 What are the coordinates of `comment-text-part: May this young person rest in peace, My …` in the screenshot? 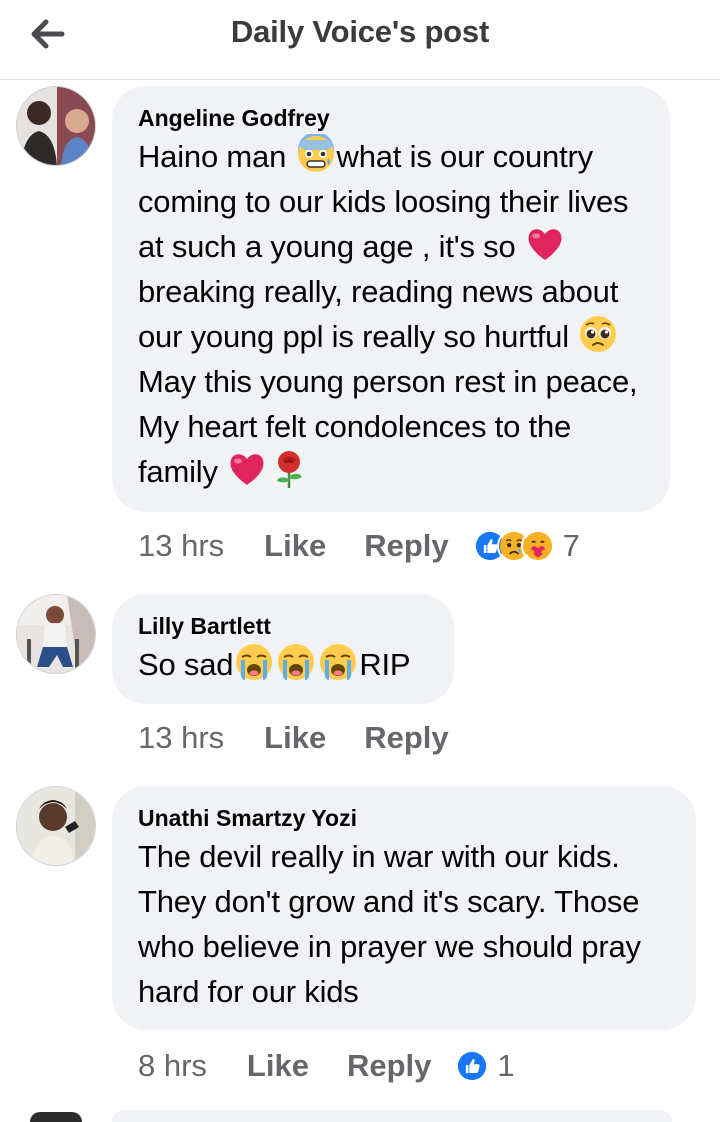 It's located at (388, 426).